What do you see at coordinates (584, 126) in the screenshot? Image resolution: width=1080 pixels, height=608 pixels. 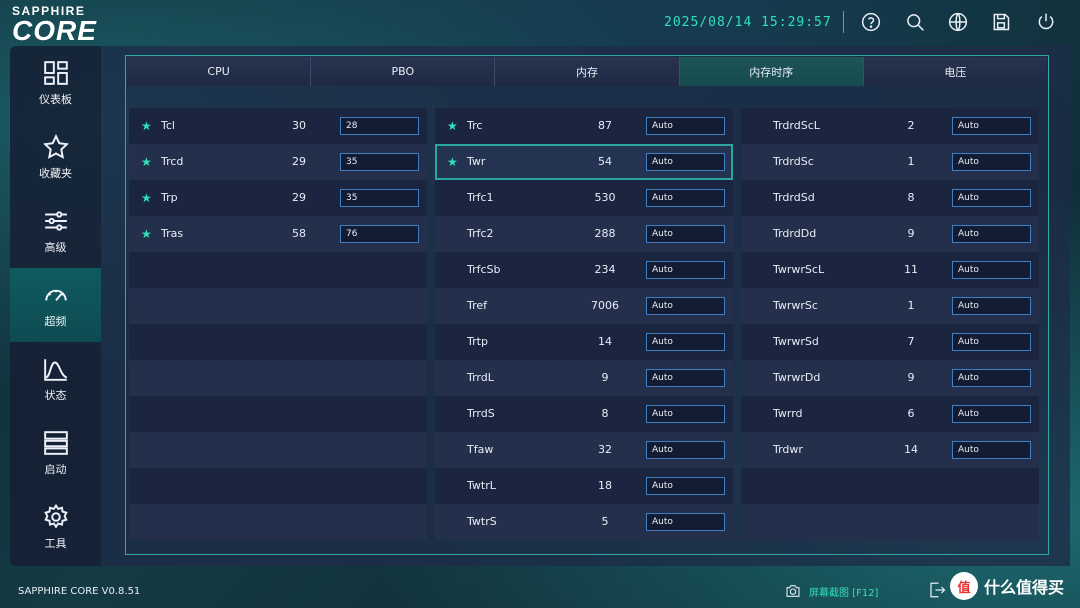 I see `timing-row: ★ Trc 87` at bounding box center [584, 126].